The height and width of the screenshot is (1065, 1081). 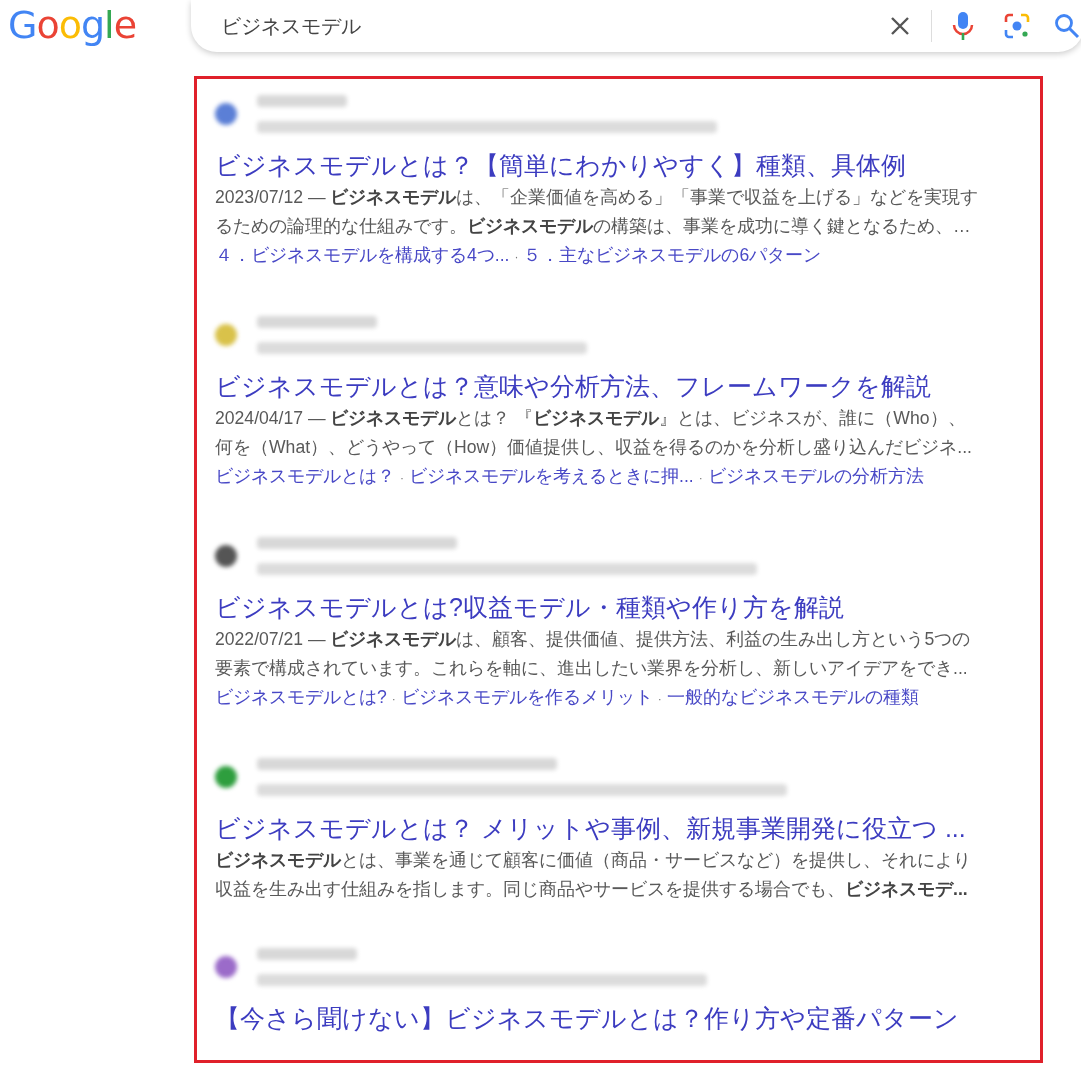 I want to click on search-icon, so click(x=1067, y=26).